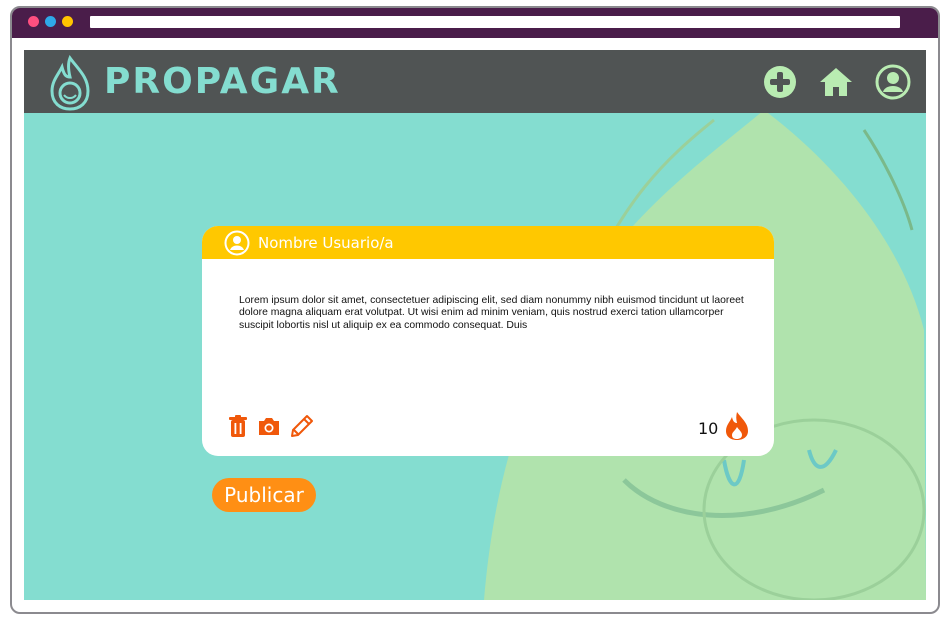  Describe the element at coordinates (488, 242) in the screenshot. I see `post-card-header: Nombre Usuario/a` at that location.